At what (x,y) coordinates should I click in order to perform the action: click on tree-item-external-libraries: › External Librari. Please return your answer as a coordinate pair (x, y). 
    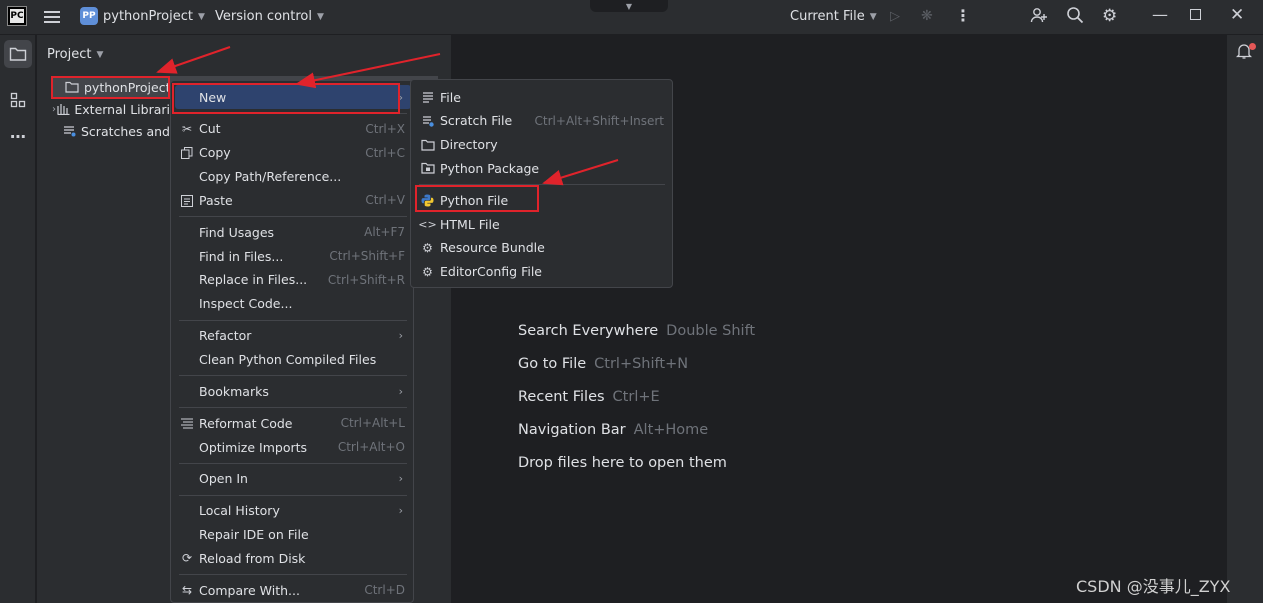
    Looking at the image, I should click on (111, 109).